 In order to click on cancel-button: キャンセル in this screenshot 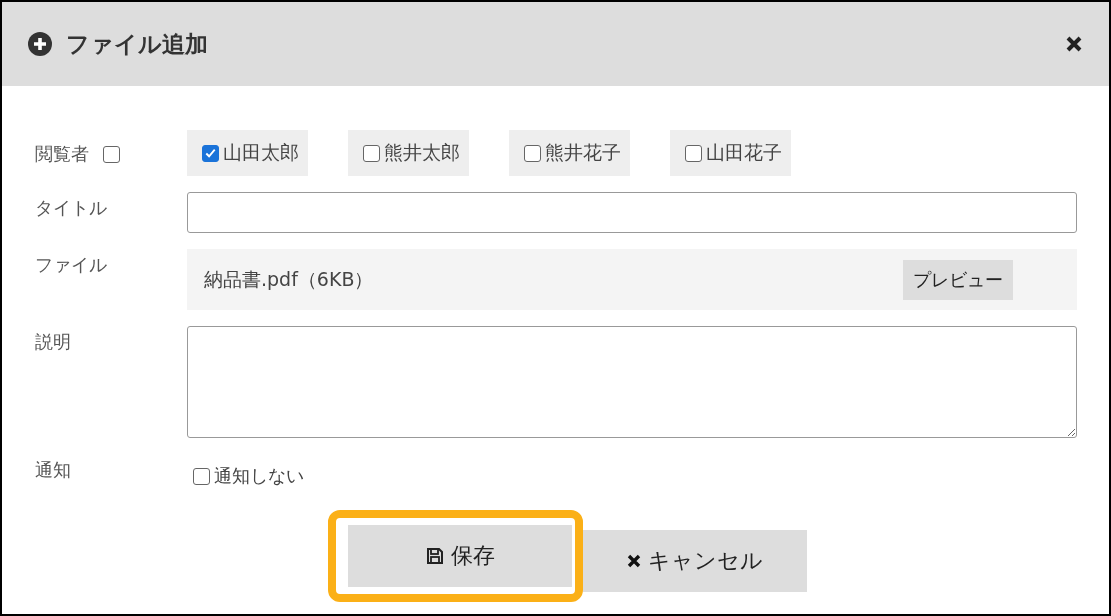, I will do `click(694, 561)`.